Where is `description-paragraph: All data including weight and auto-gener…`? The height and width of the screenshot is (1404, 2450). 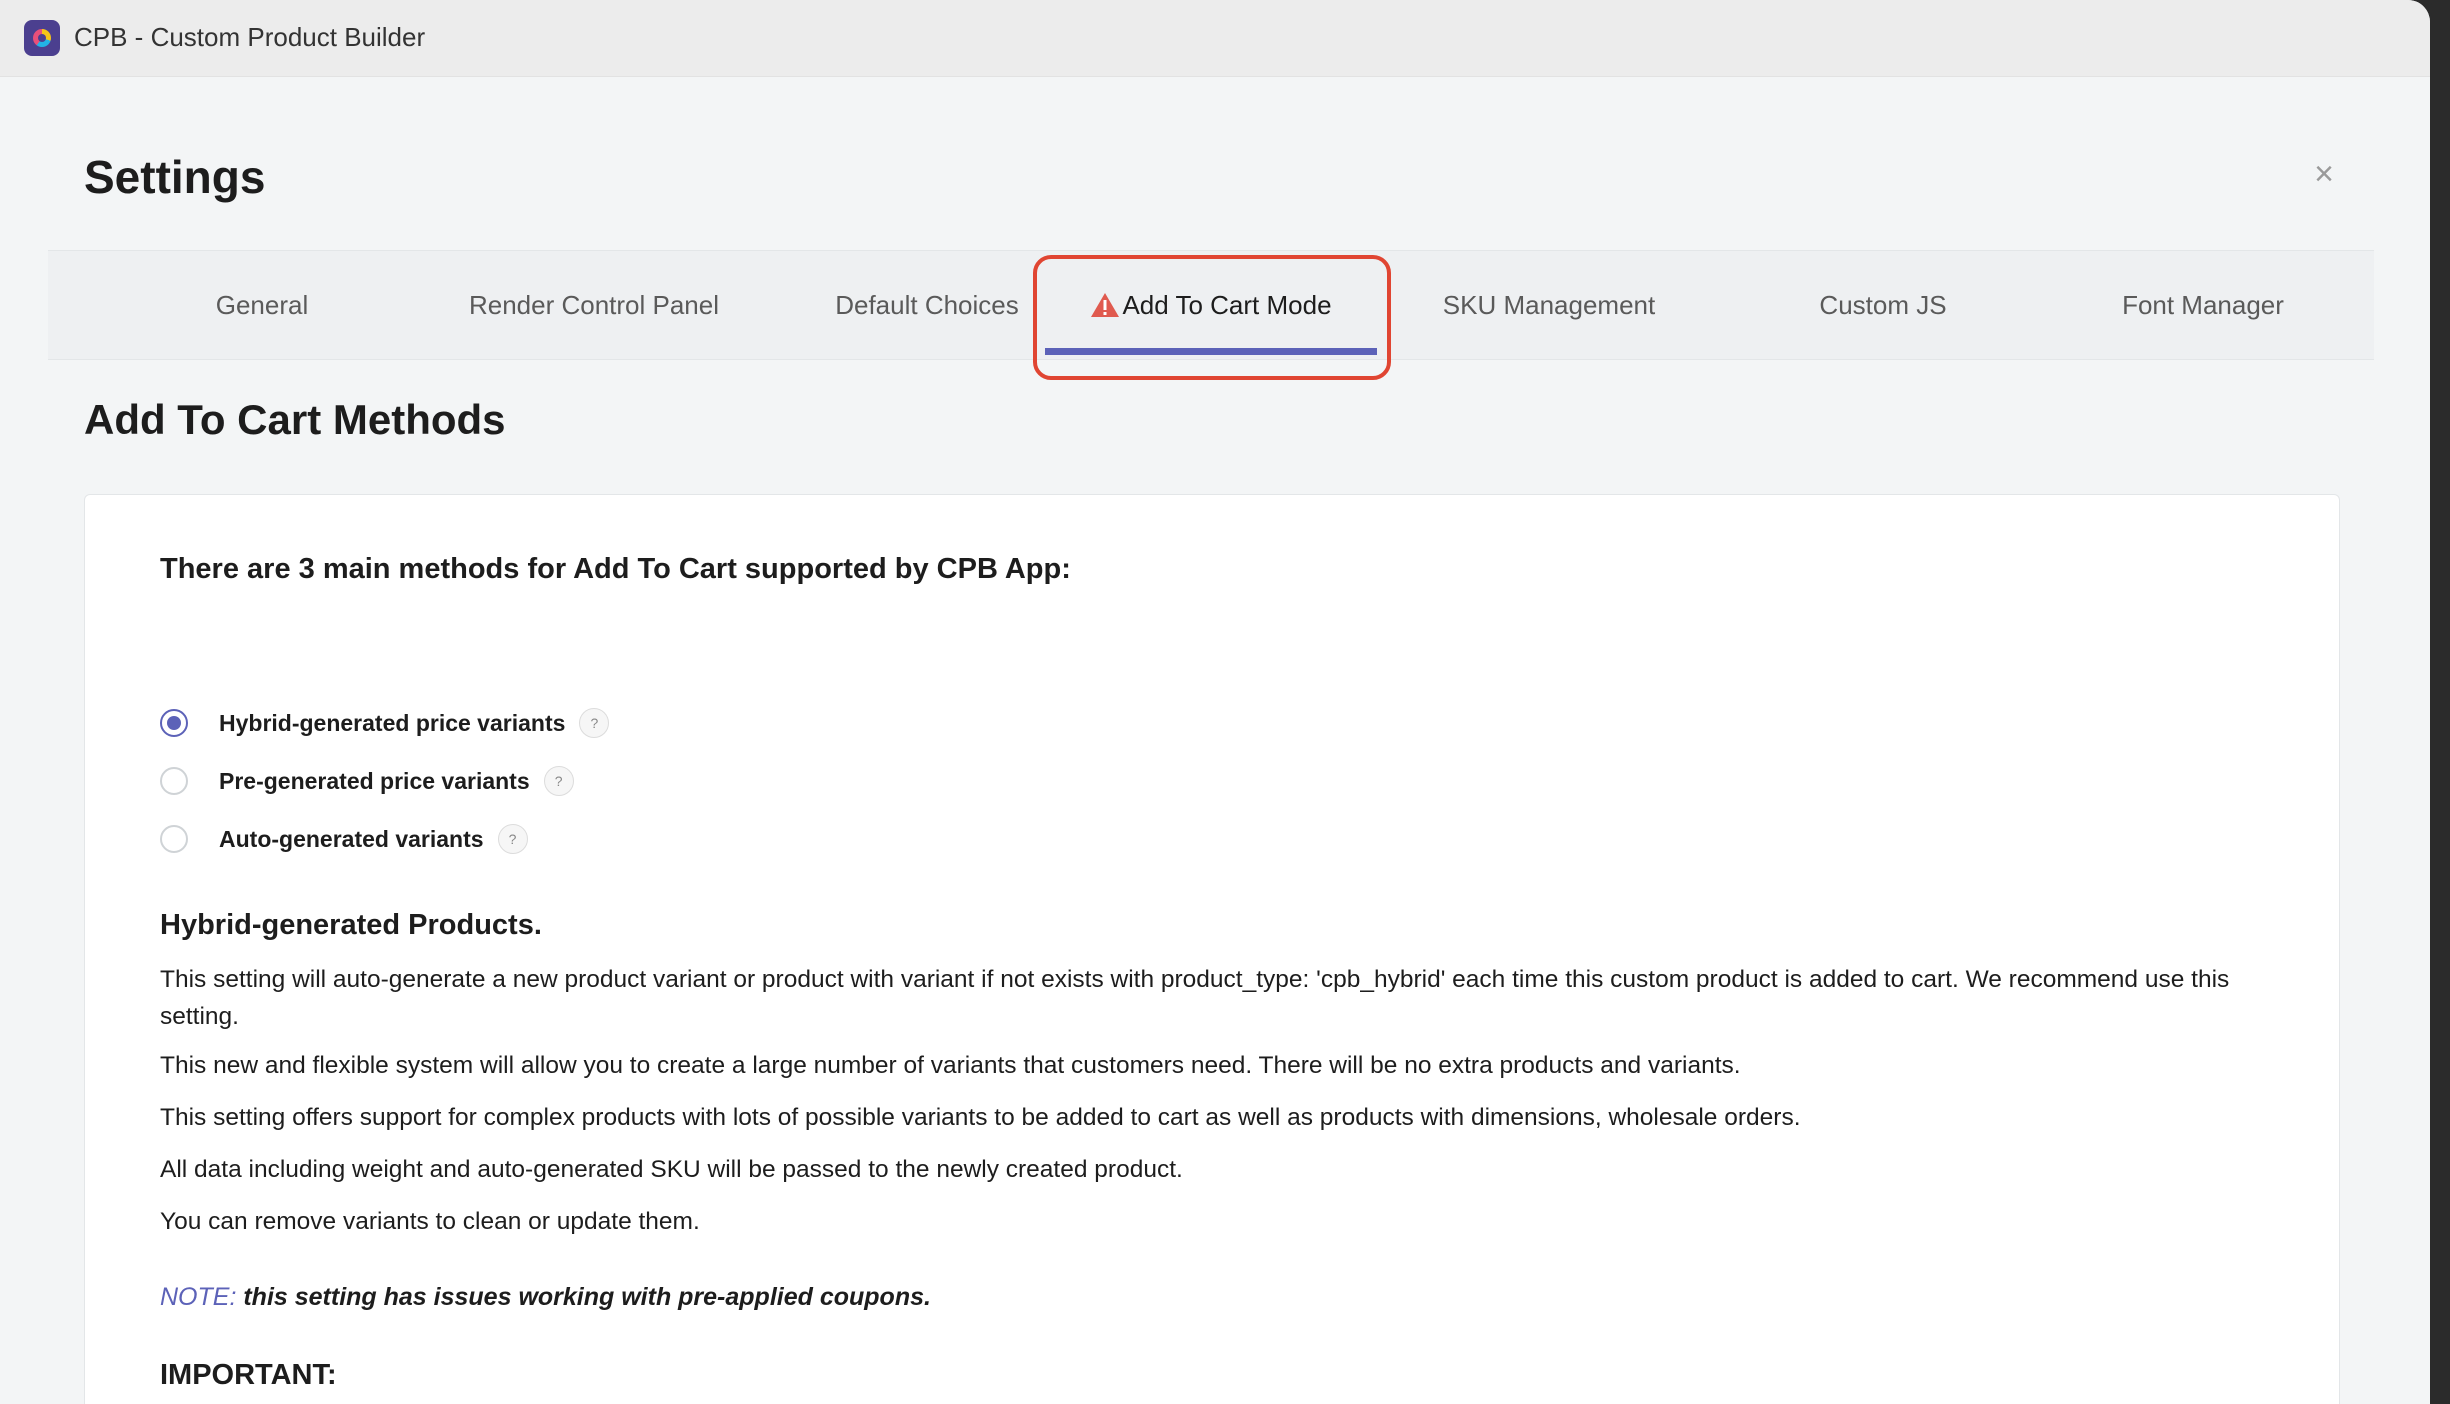
description-paragraph: All data including weight and auto-gener… is located at coordinates (671, 1169).